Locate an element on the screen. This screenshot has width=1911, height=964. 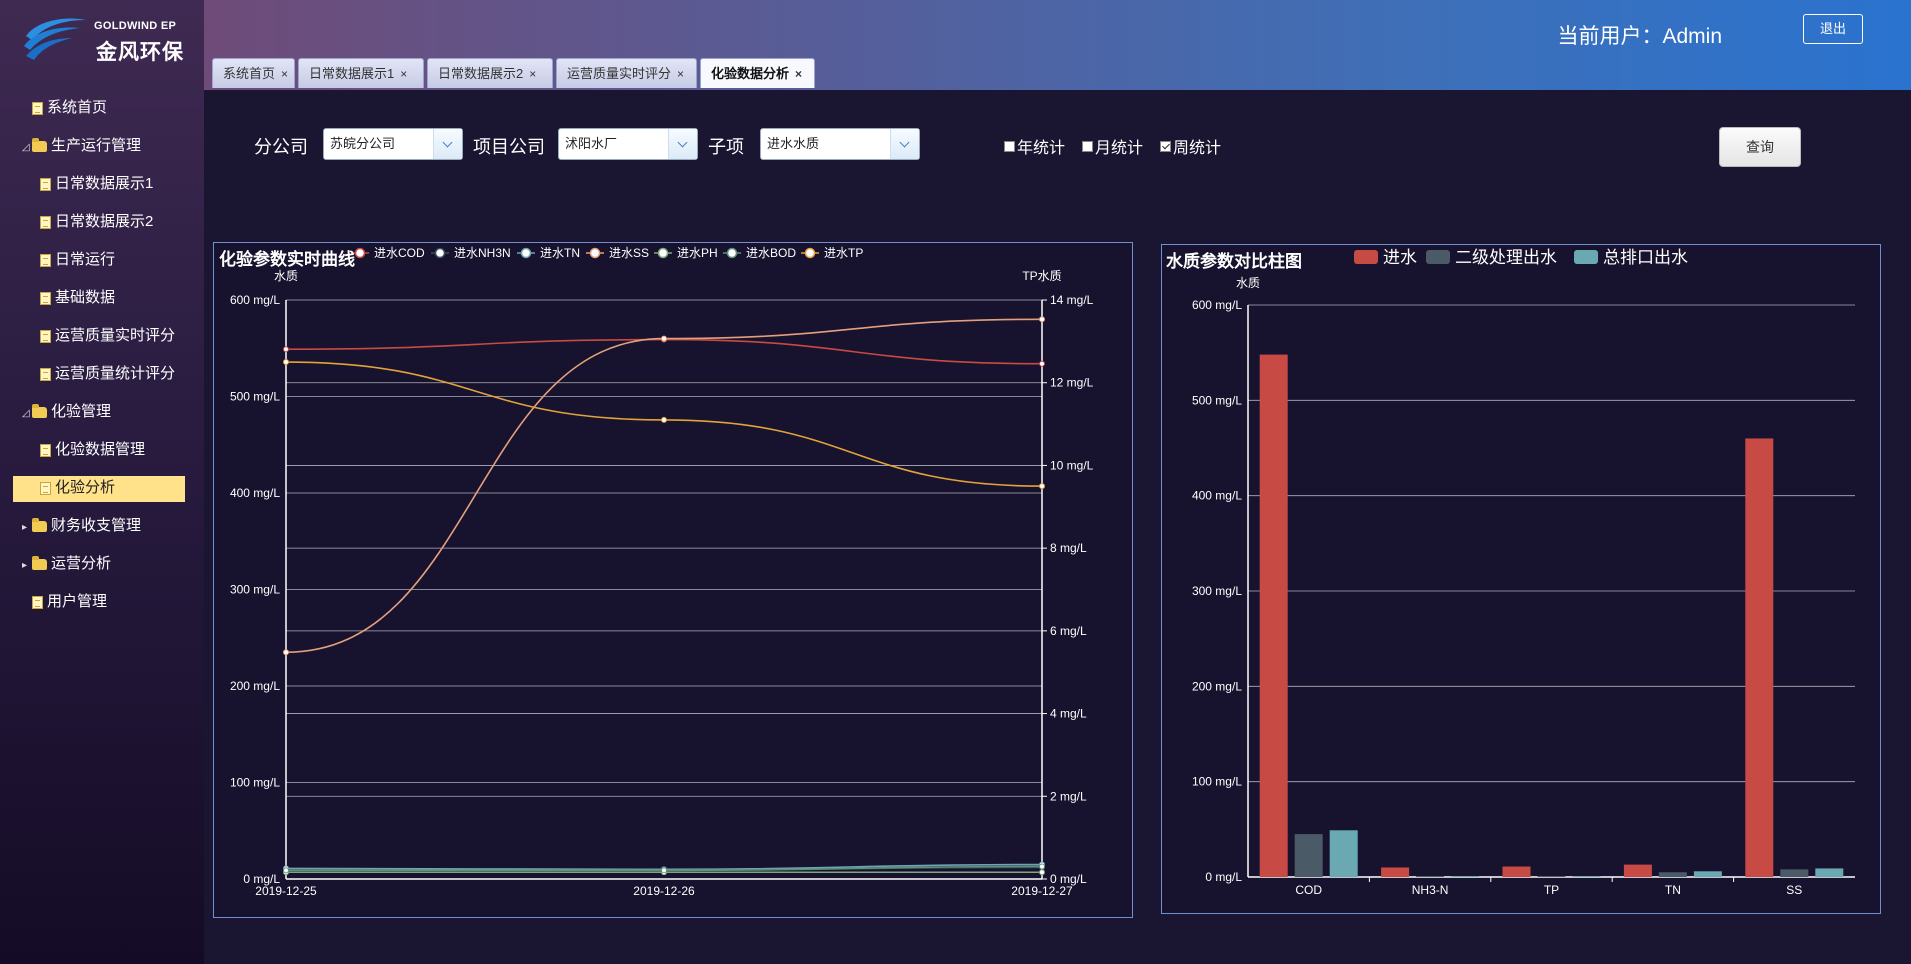
x-tick-label: TP is located at coordinates (1551, 890).